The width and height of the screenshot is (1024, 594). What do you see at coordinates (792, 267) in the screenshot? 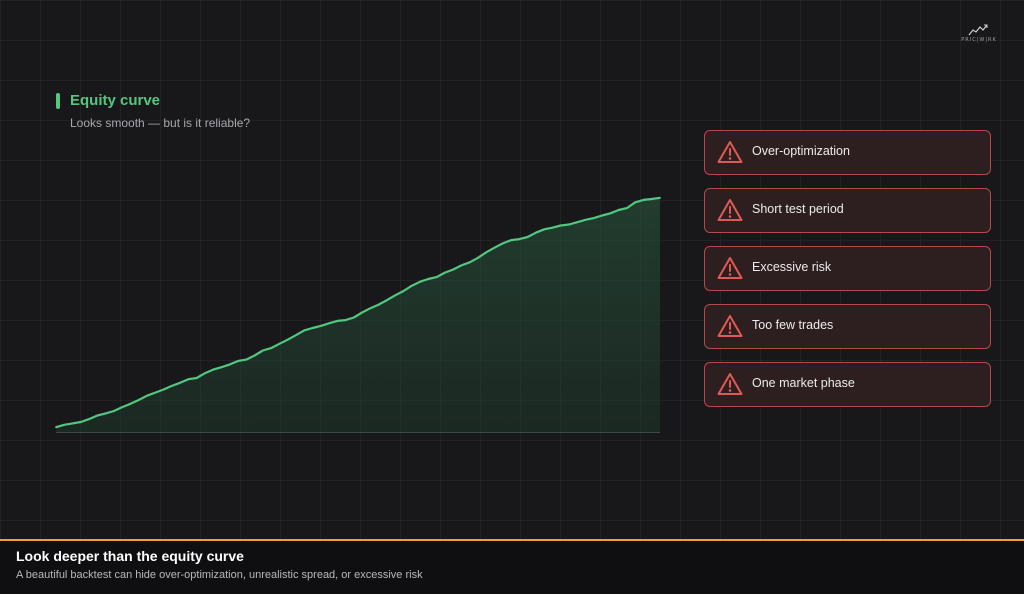
I see `risk-label: Excessive risk` at bounding box center [792, 267].